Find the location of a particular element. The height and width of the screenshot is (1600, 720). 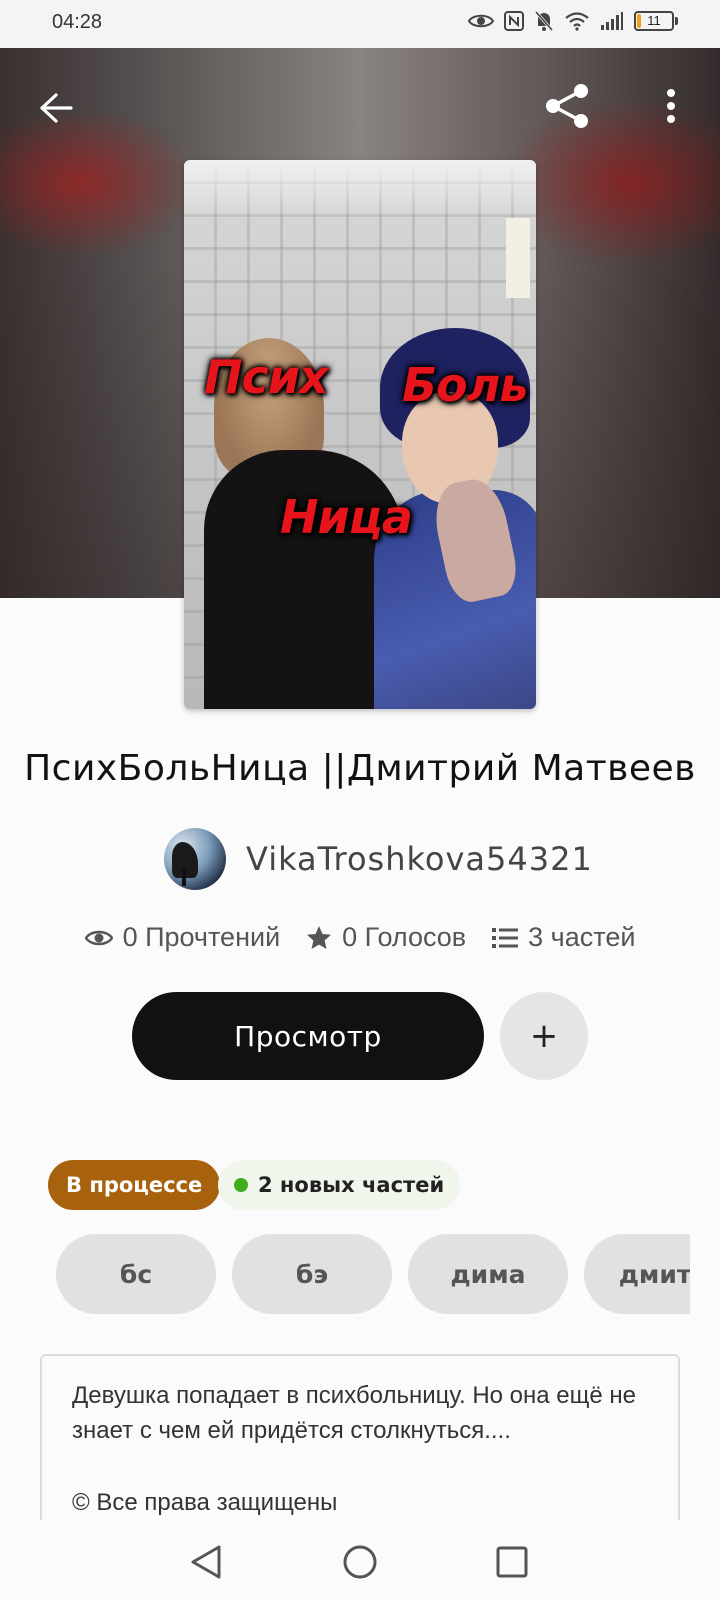

star-icon is located at coordinates (319, 937).